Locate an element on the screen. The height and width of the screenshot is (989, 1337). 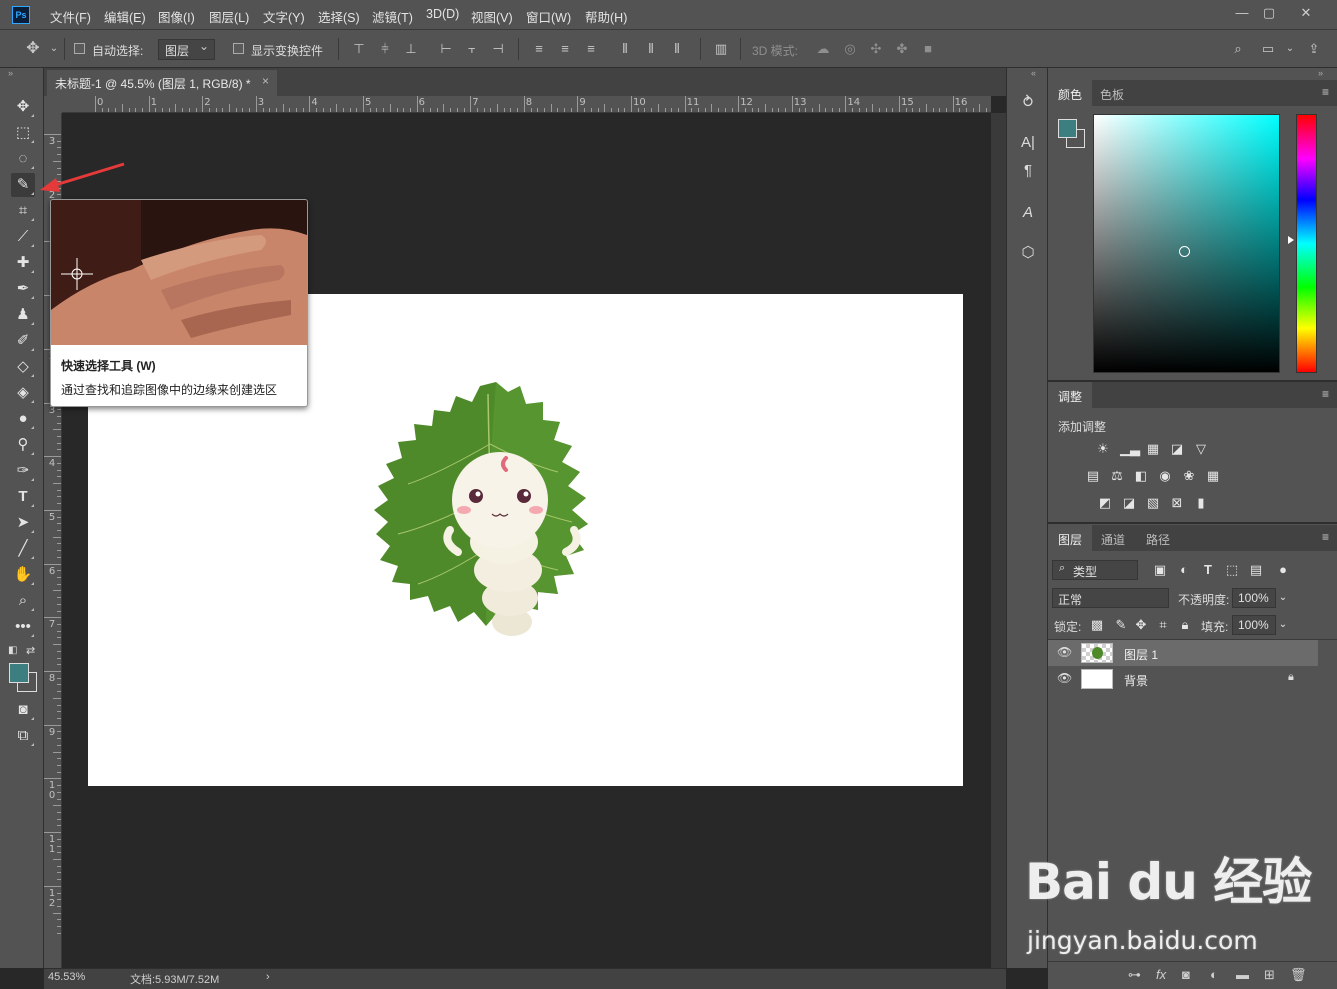
zoom-tool-icon: ⌕ is located at coordinates (23, 601).